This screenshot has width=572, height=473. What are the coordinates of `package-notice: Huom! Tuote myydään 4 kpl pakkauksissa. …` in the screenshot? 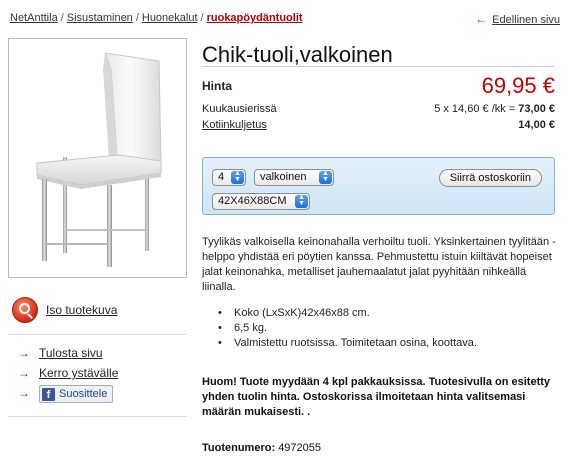 It's located at (376, 397).